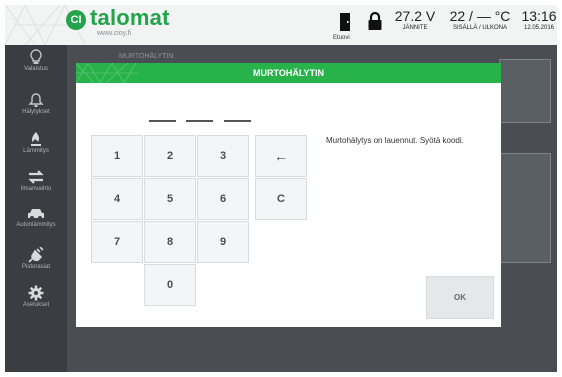 This screenshot has height=377, width=562. Describe the element at coordinates (170, 199) in the screenshot. I see `keypad-key-5: 5` at that location.